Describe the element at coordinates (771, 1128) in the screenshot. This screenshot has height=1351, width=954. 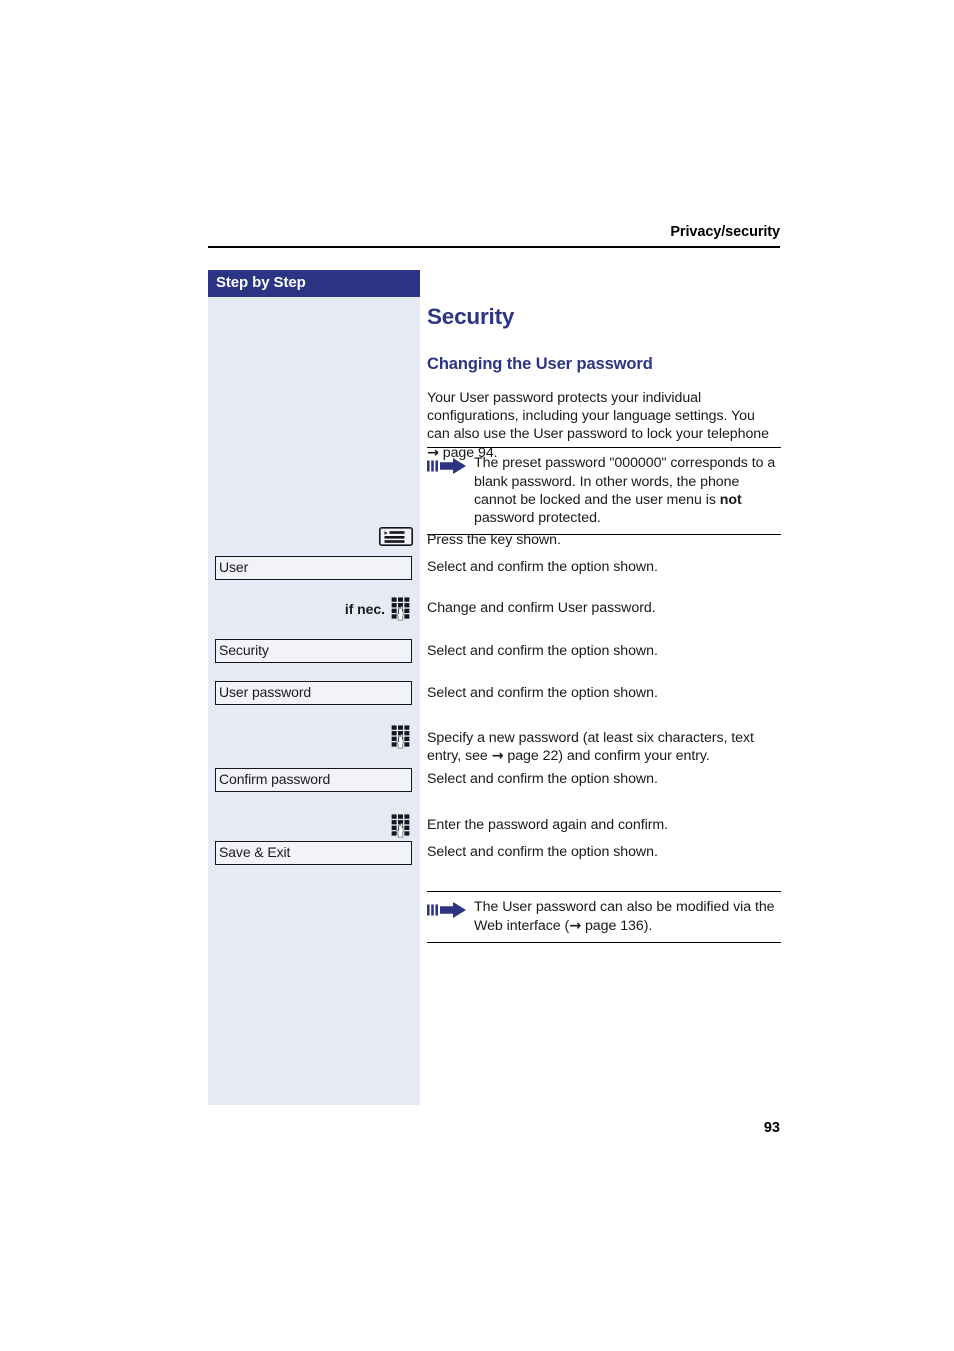
I see `page-number: 93` at that location.